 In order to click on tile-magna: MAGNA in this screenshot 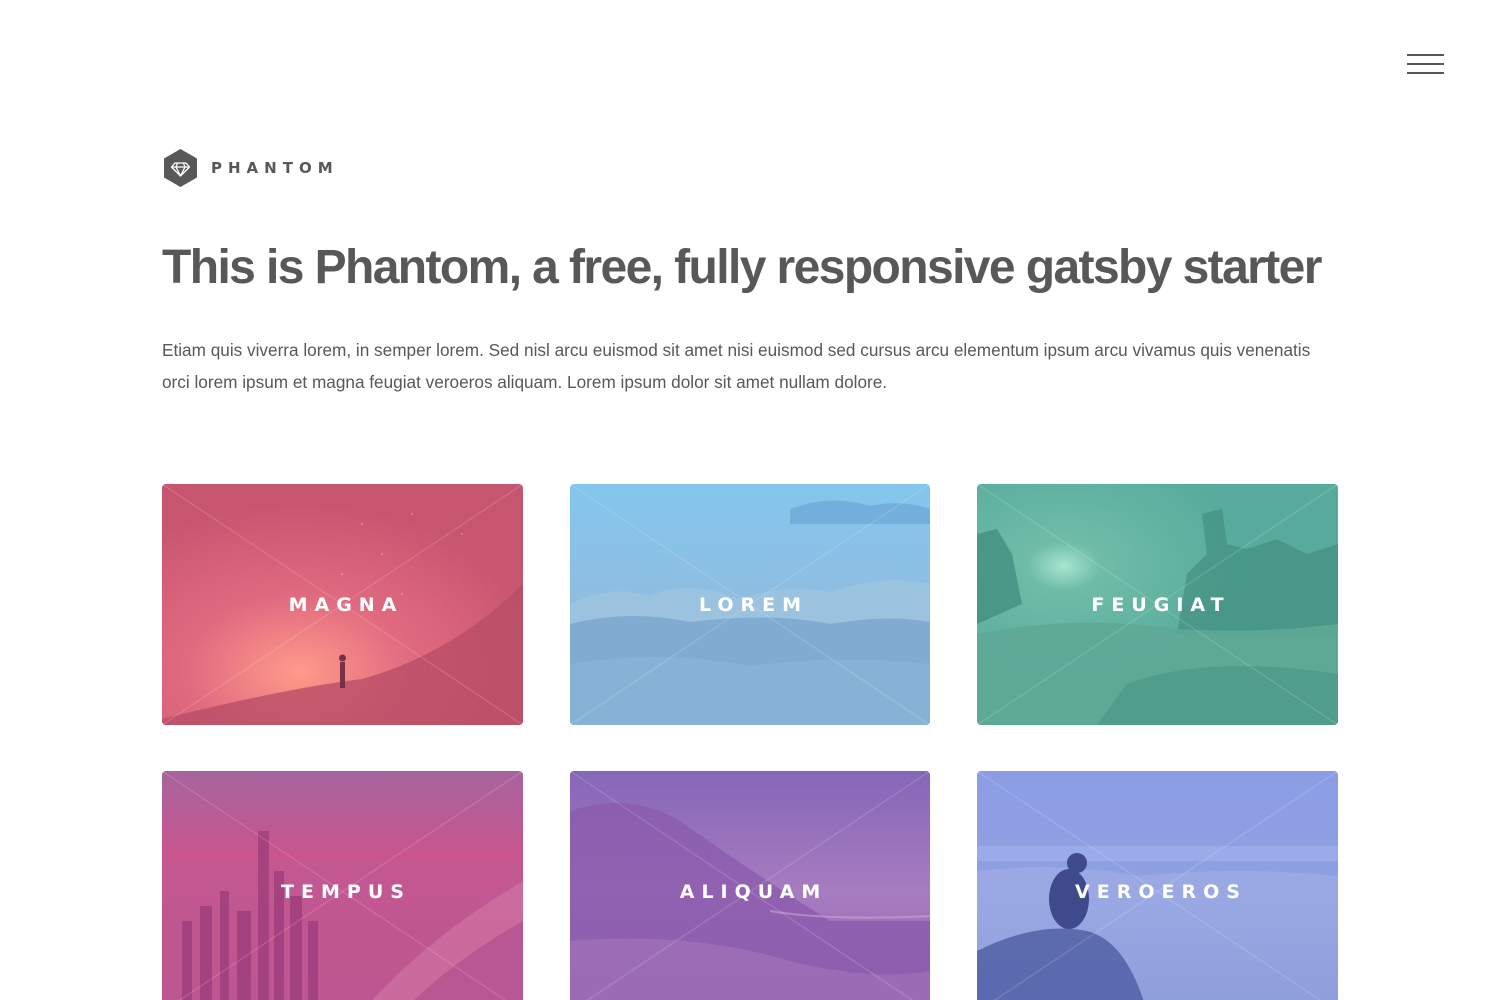, I will do `click(342, 604)`.